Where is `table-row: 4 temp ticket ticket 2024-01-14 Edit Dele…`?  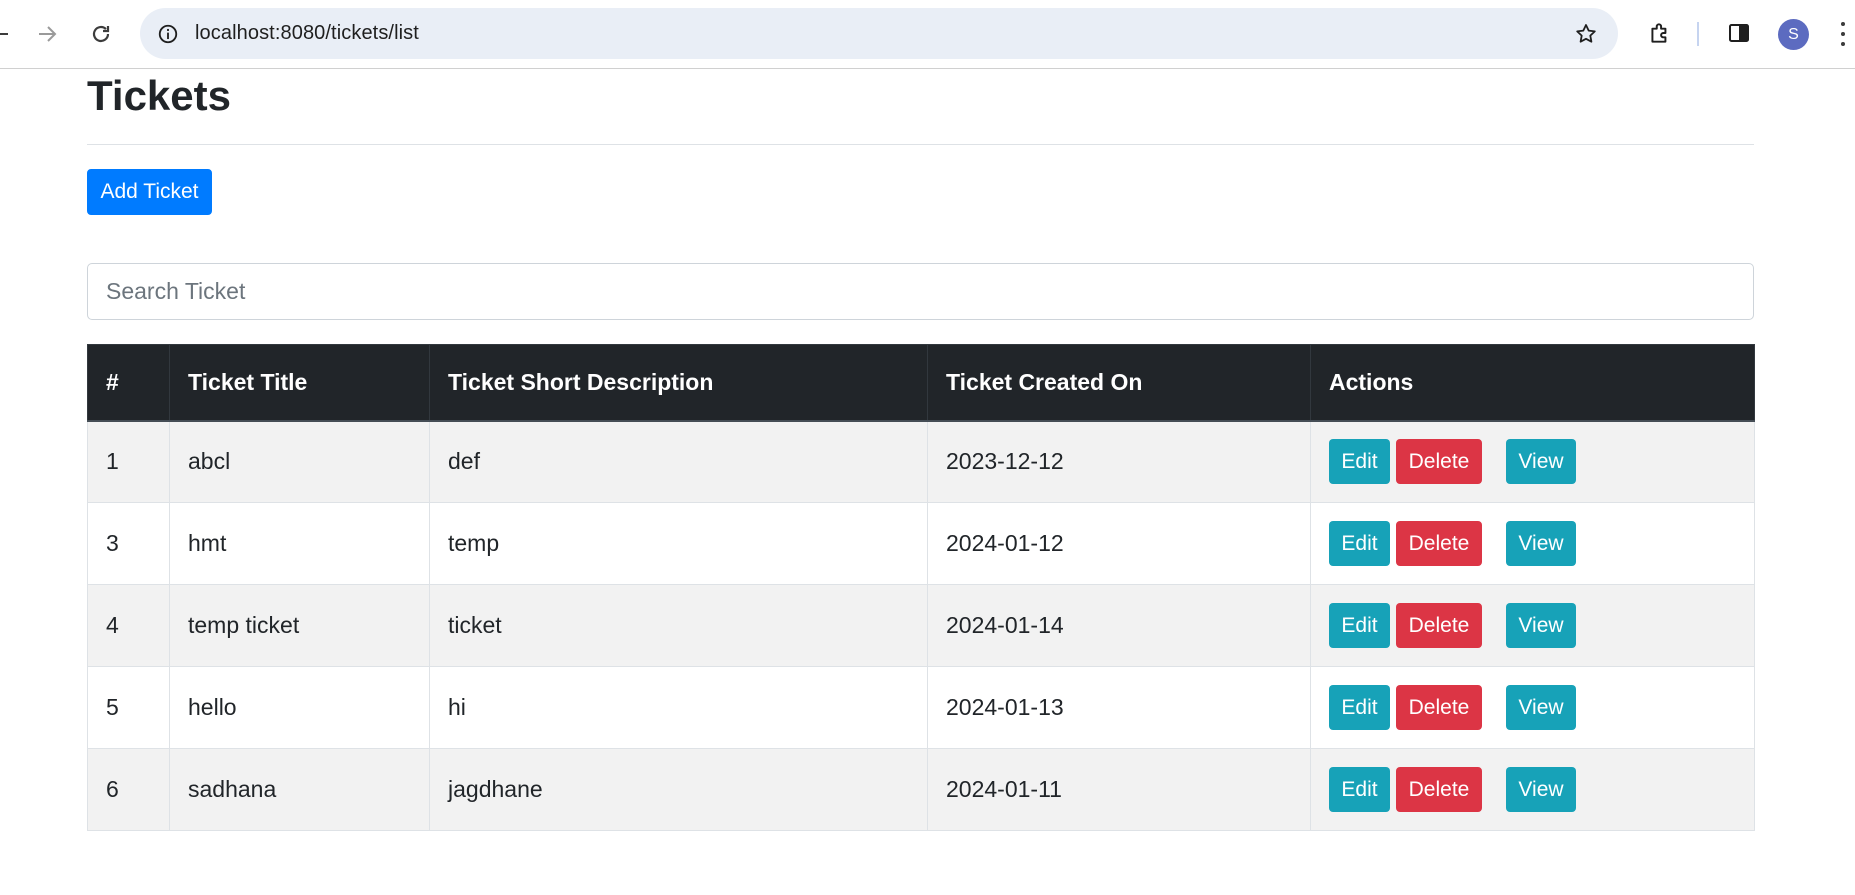
table-row: 4 temp ticket ticket 2024-01-14 Edit Dele… is located at coordinates (921, 625).